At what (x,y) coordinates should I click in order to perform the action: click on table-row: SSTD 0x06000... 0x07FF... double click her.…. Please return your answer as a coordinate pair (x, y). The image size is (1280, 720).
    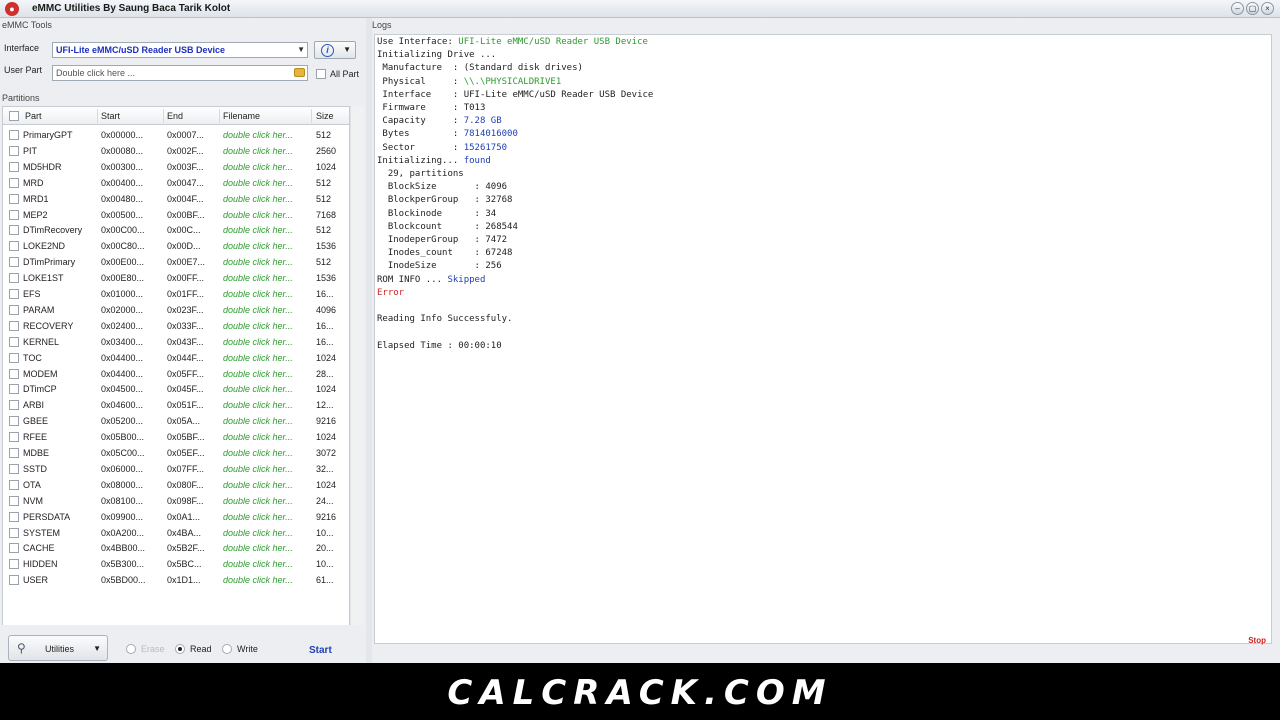
    Looking at the image, I should click on (176, 469).